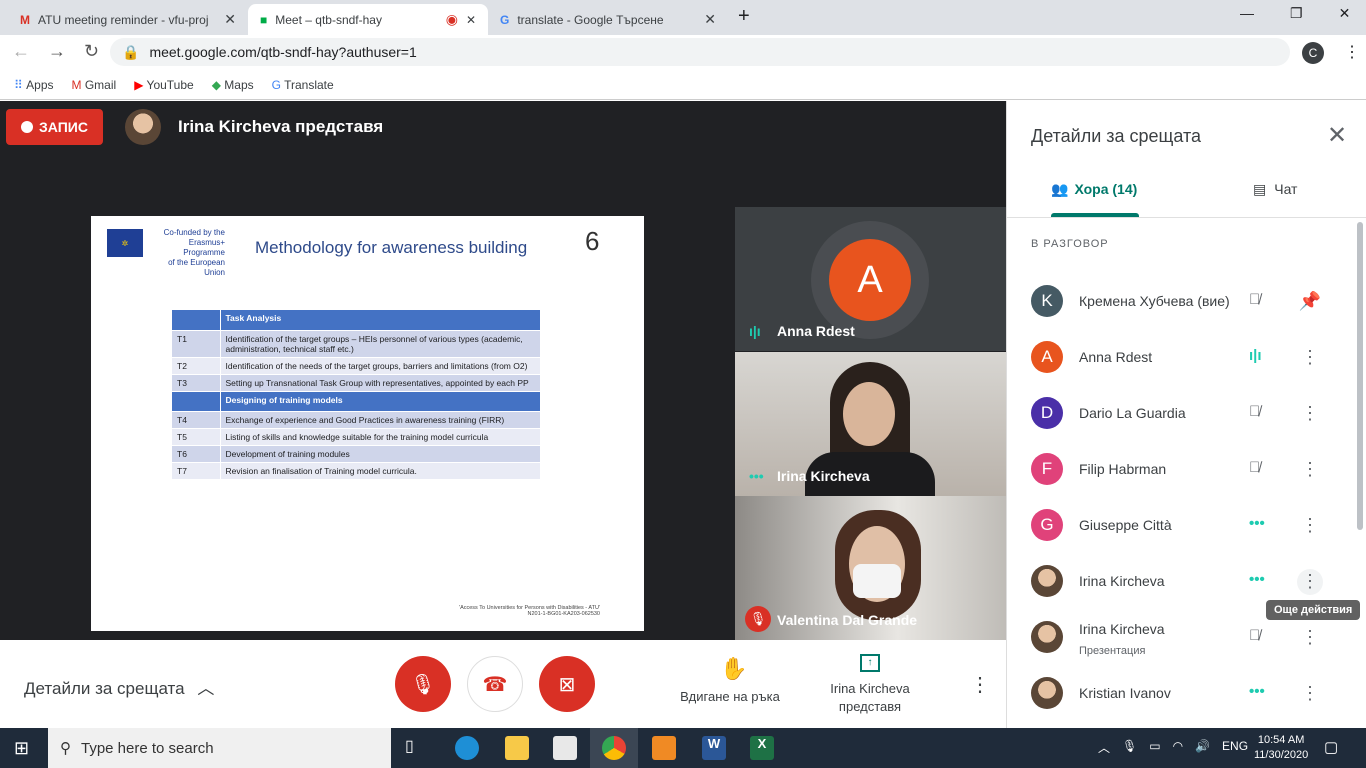 The height and width of the screenshot is (768, 1366). I want to click on clock: 10:54 AM 11/30/2020, so click(1281, 748).